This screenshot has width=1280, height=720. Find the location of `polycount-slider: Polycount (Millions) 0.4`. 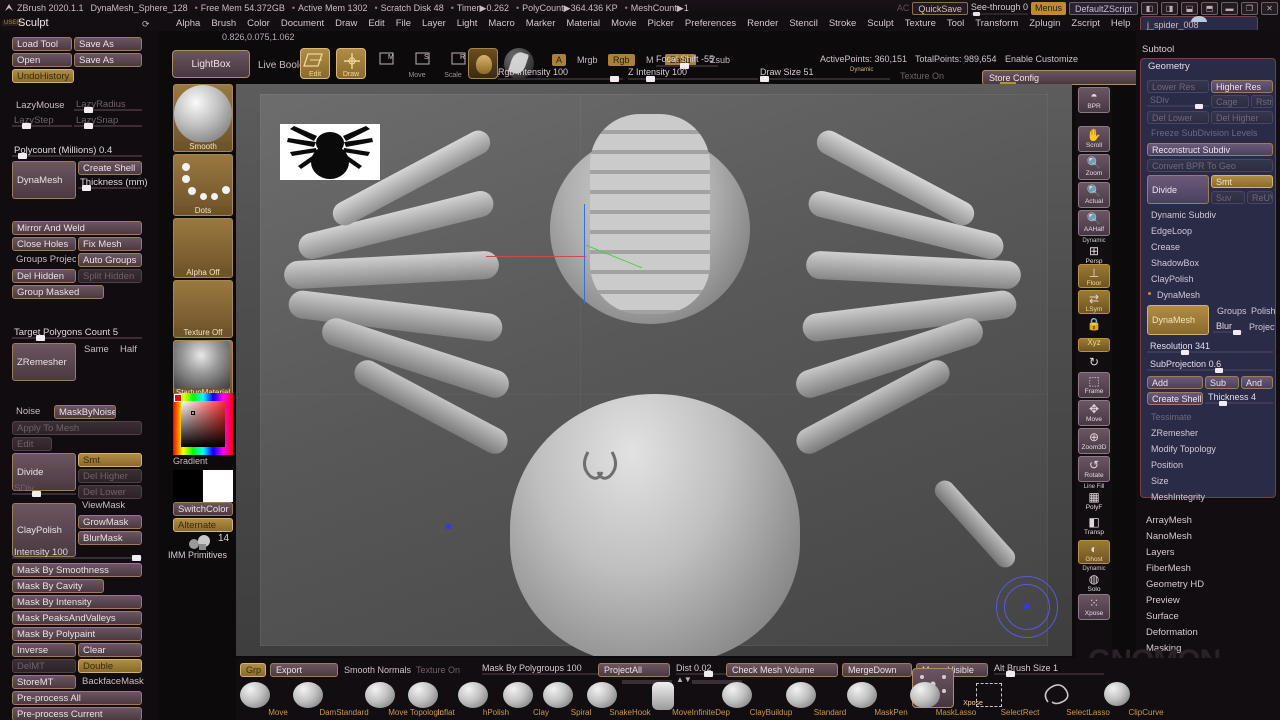

polycount-slider: Polycount (Millions) 0.4 is located at coordinates (77, 152).